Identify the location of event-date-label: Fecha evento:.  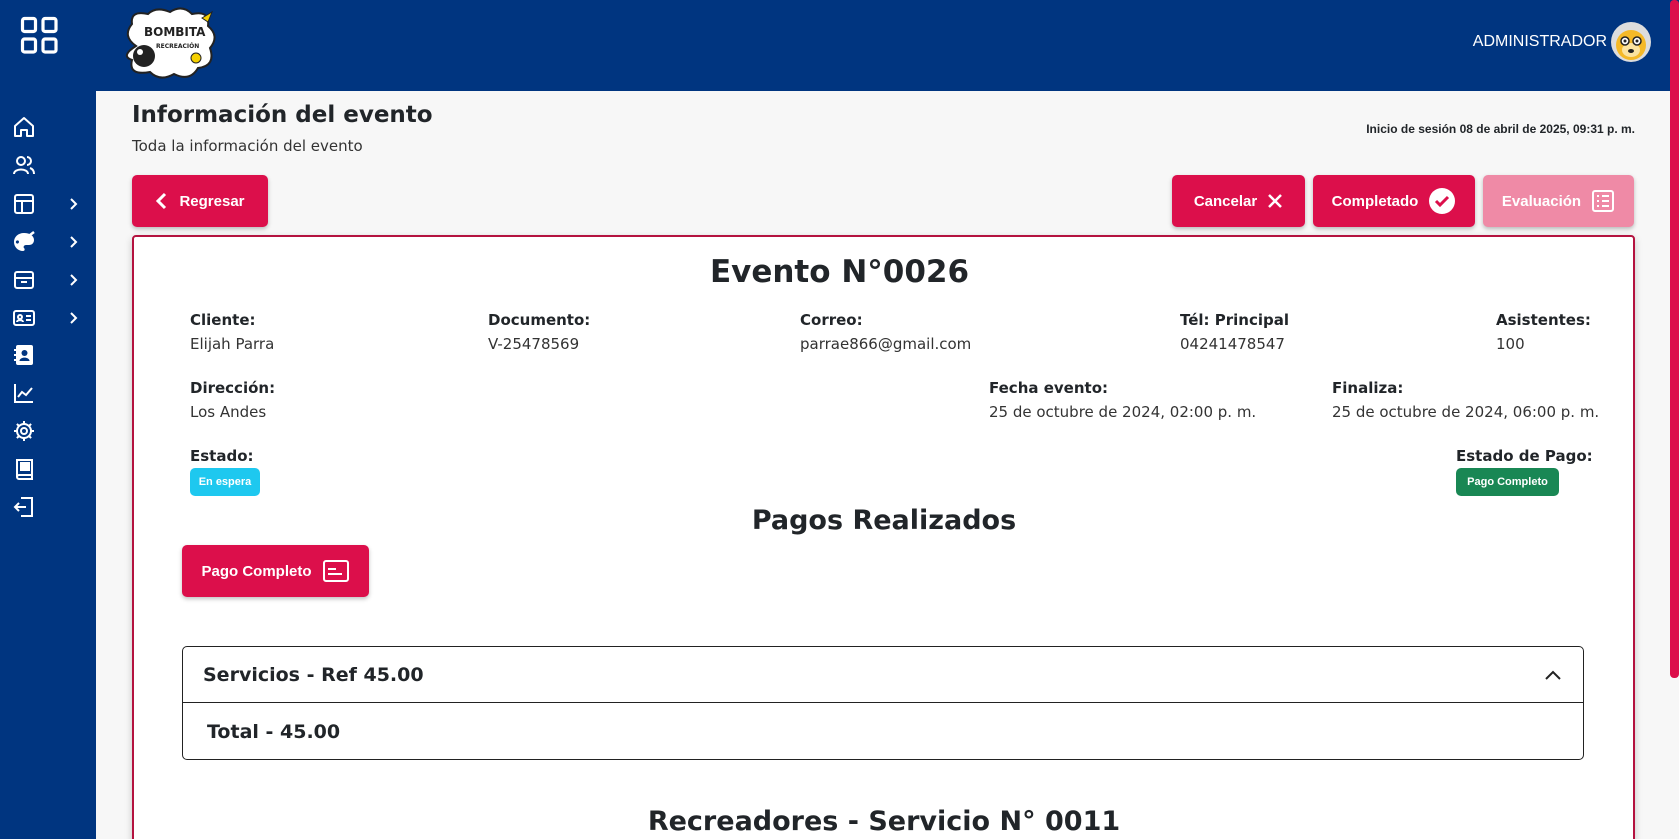
(1049, 388).